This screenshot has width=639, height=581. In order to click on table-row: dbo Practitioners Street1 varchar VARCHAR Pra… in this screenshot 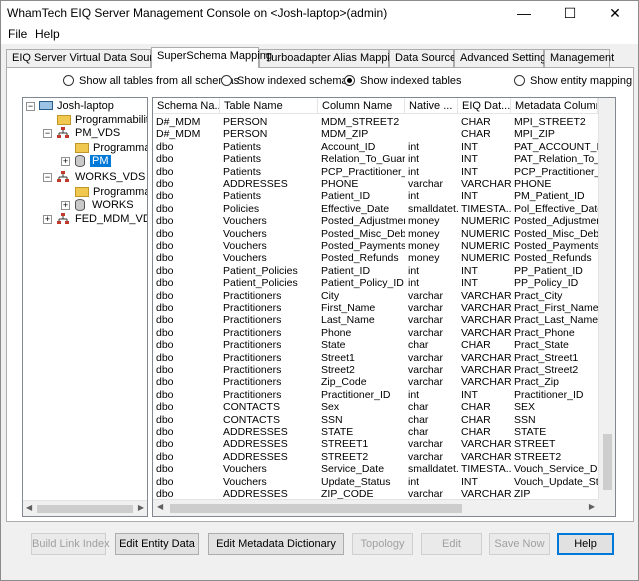, I will do `click(384, 358)`.